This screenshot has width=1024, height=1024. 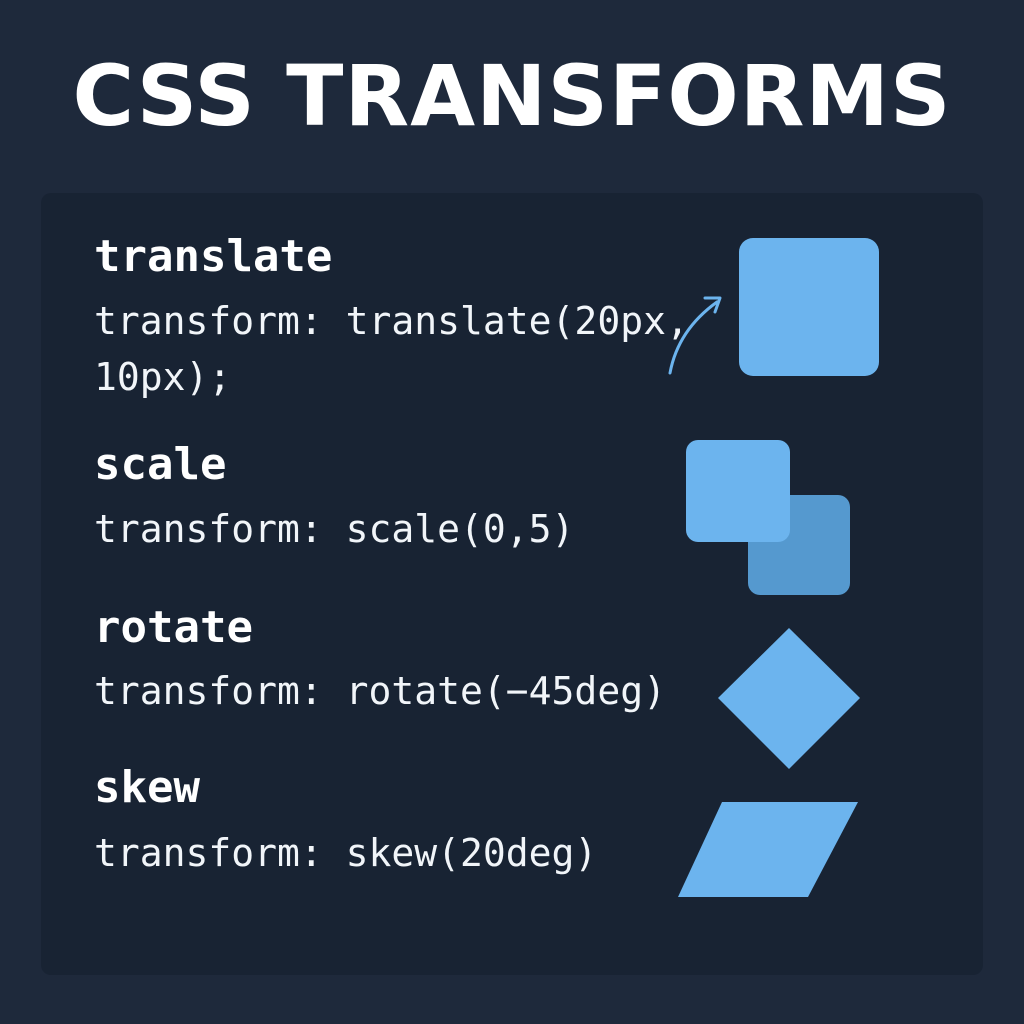 I want to click on rotated-diamond, so click(x=789, y=698).